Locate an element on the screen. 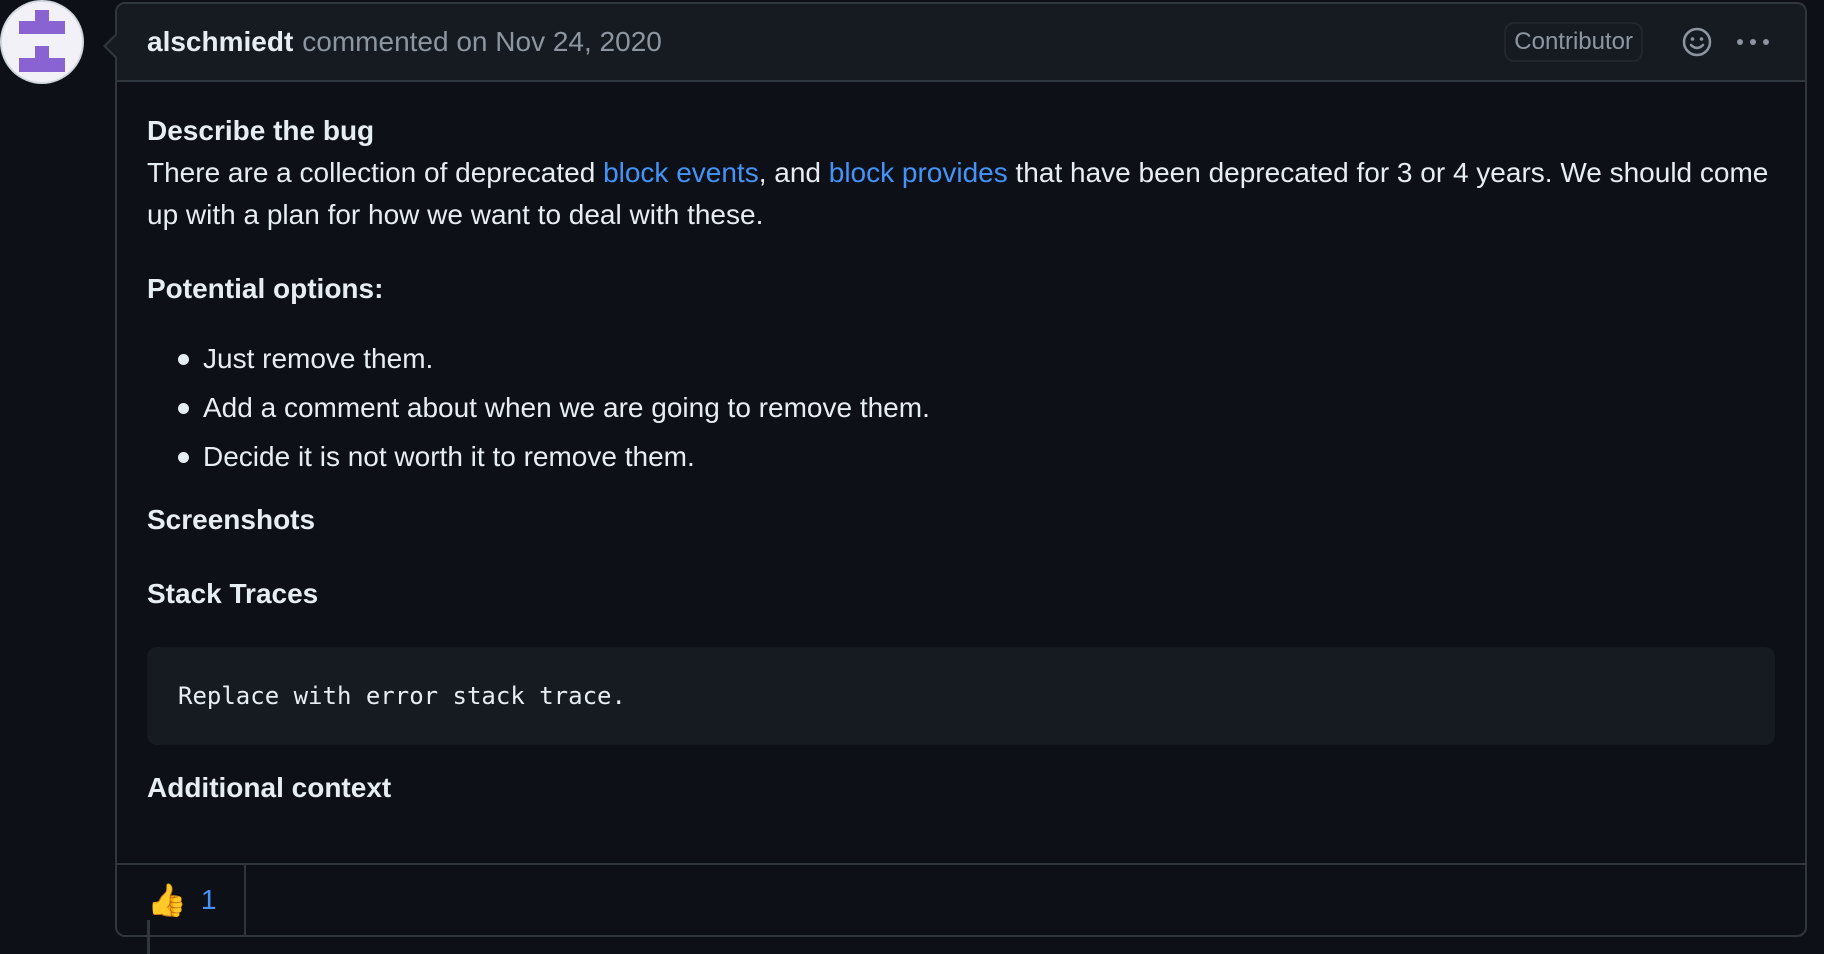  comment-options-button is located at coordinates (1753, 42).